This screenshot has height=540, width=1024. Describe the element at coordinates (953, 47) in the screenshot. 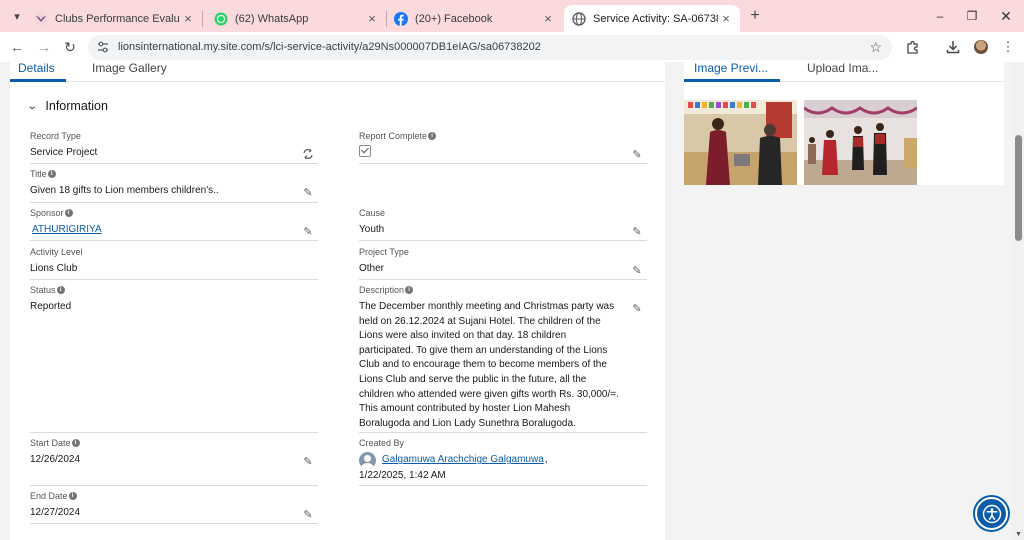

I see `download-icon` at that location.